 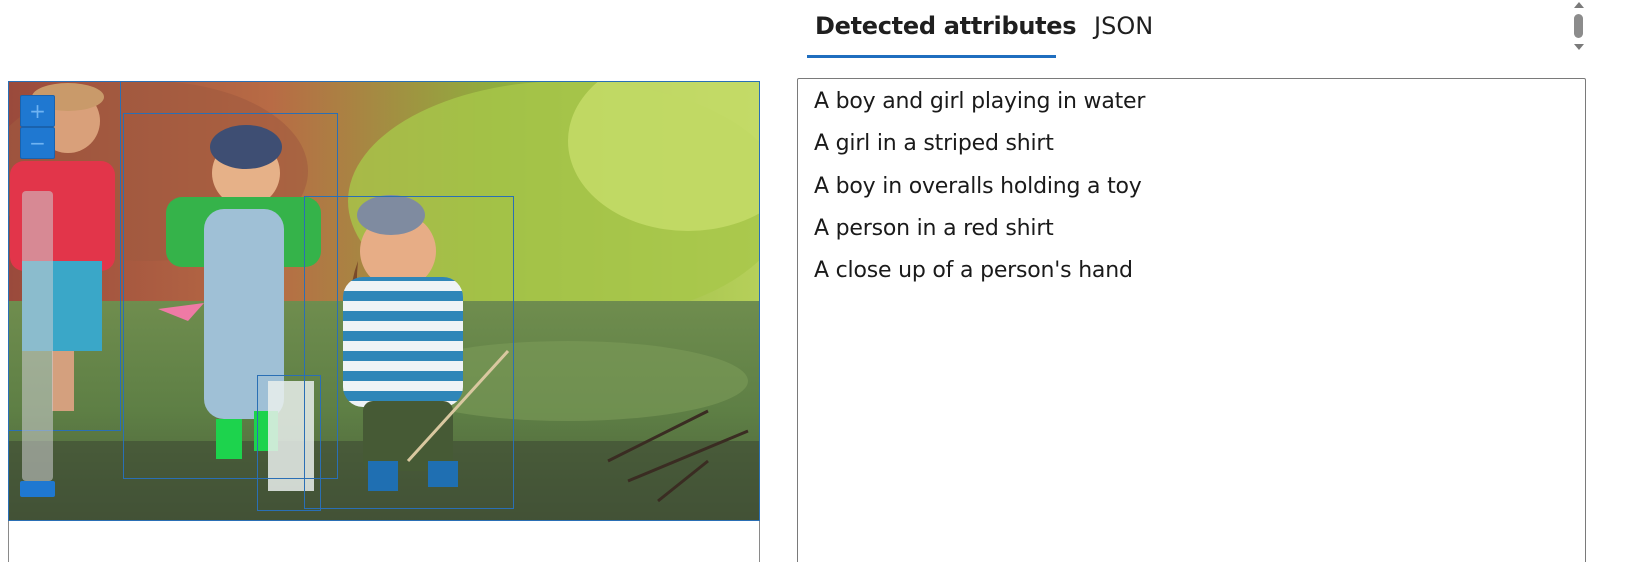 I want to click on active-tab-indicator, so click(x=931, y=56).